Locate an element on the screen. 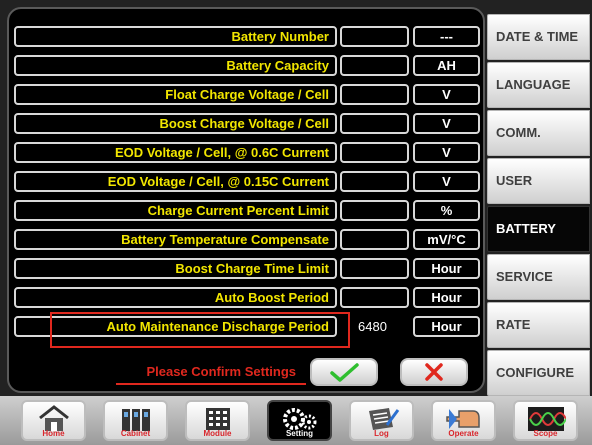 Image resolution: width=592 pixels, height=445 pixels. bottom-navigation: Home Cabinet Module Setting Log Operate Scope is located at coordinates (296, 420).